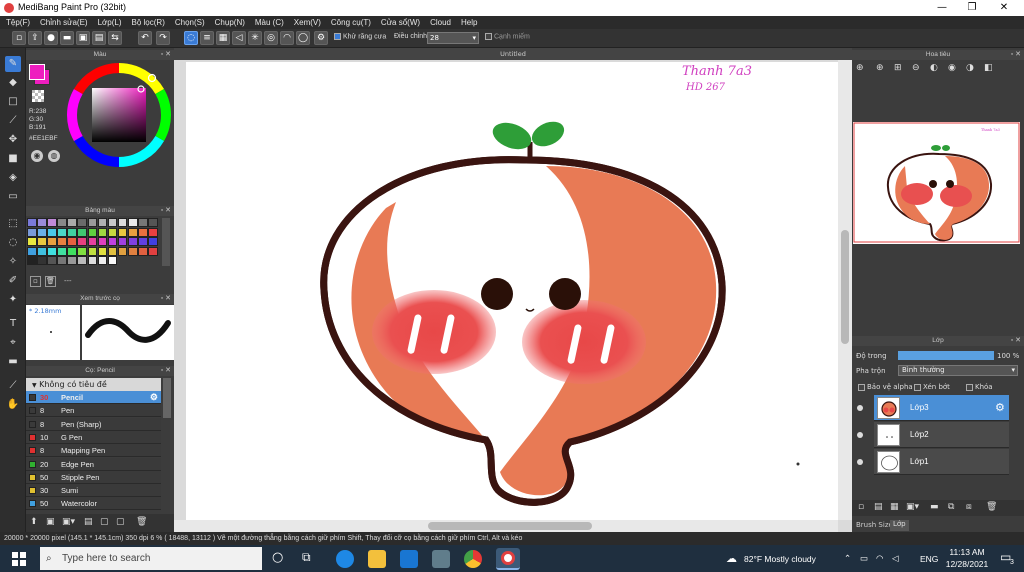 The height and width of the screenshot is (572, 1024). I want to click on pen-tool-icon: ⟋, so click(13, 121).